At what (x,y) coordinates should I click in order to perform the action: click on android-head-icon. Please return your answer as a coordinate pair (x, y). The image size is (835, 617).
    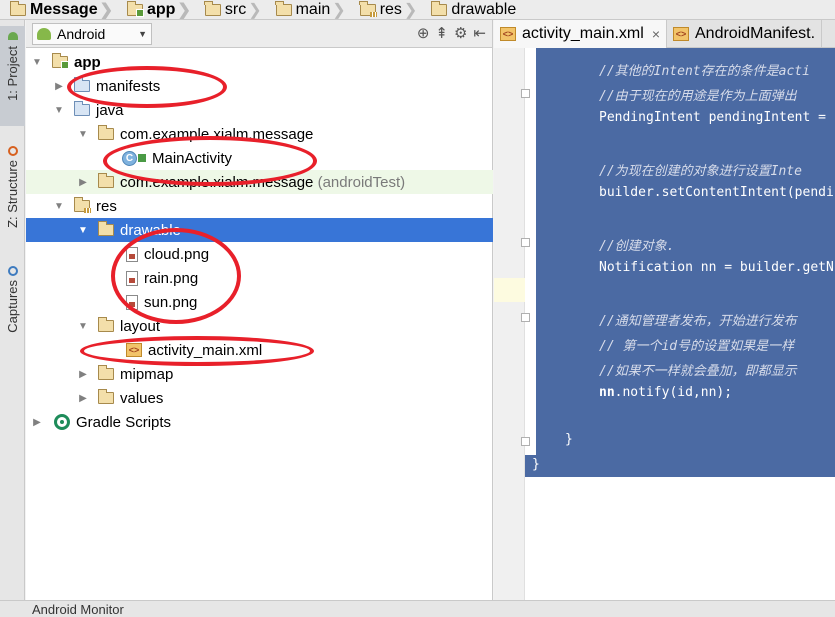
    Looking at the image, I should click on (12, 36).